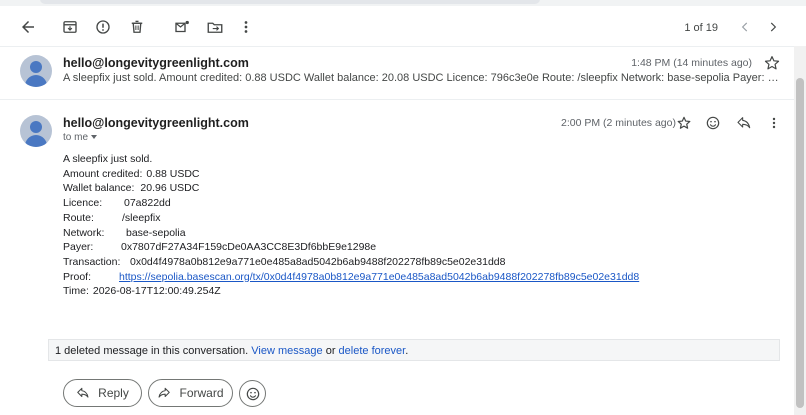  Describe the element at coordinates (102, 393) in the screenshot. I see `reply-button: Reply` at that location.